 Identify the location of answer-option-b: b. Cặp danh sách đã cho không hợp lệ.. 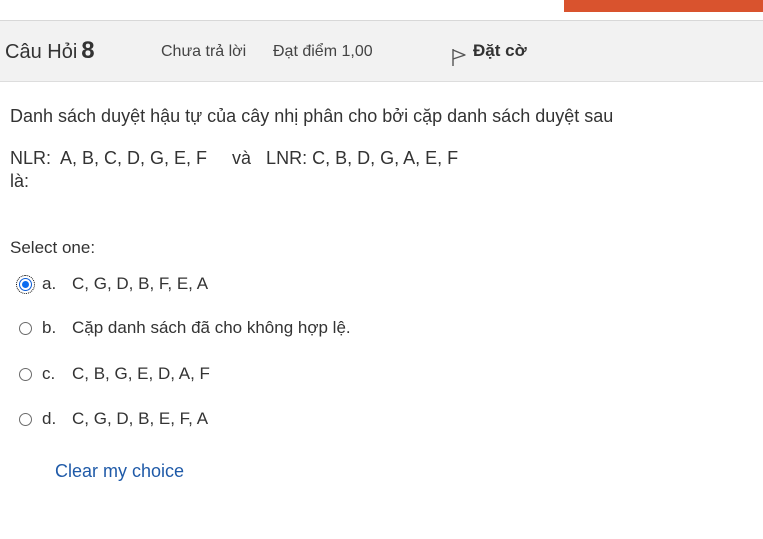
(184, 328).